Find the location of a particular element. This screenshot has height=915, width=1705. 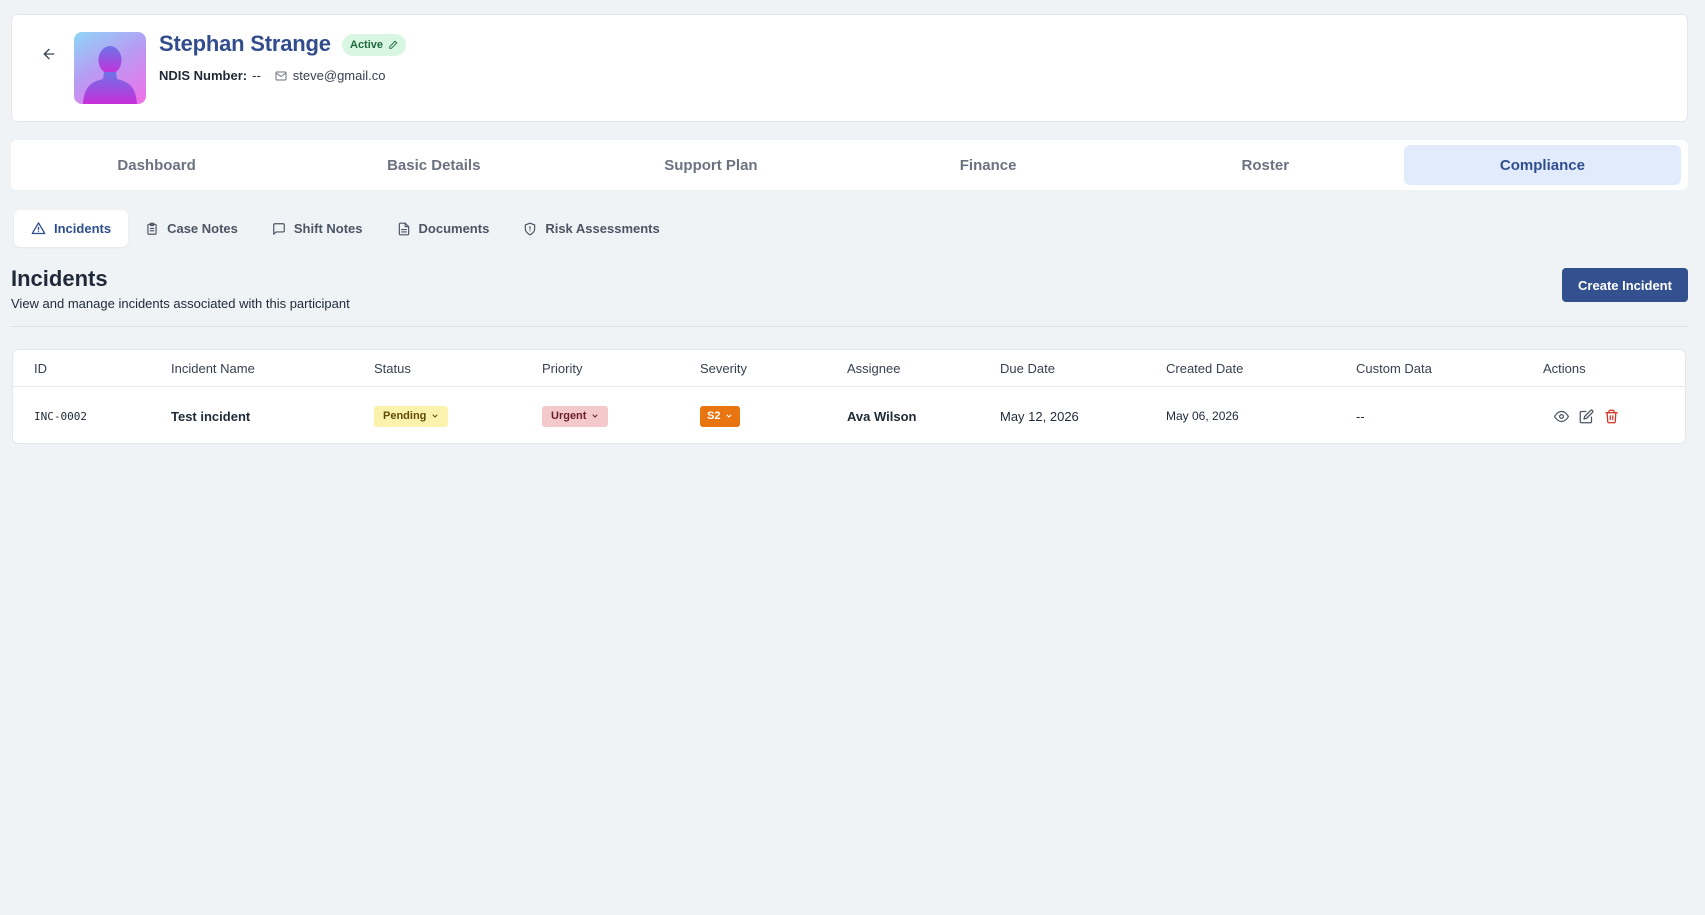

email-text: steve@gmail.co is located at coordinates (339, 75).